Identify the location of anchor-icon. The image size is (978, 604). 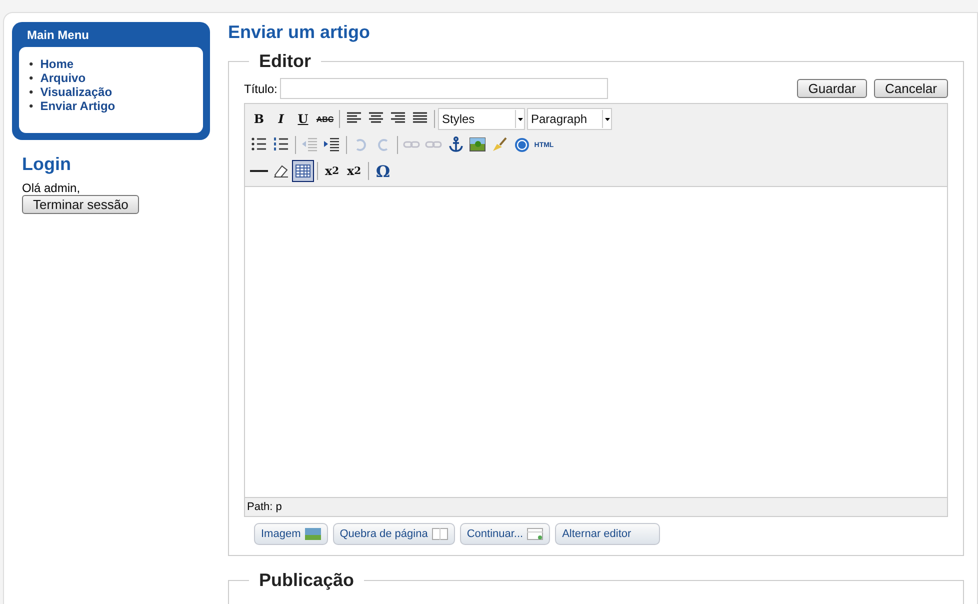
(456, 145).